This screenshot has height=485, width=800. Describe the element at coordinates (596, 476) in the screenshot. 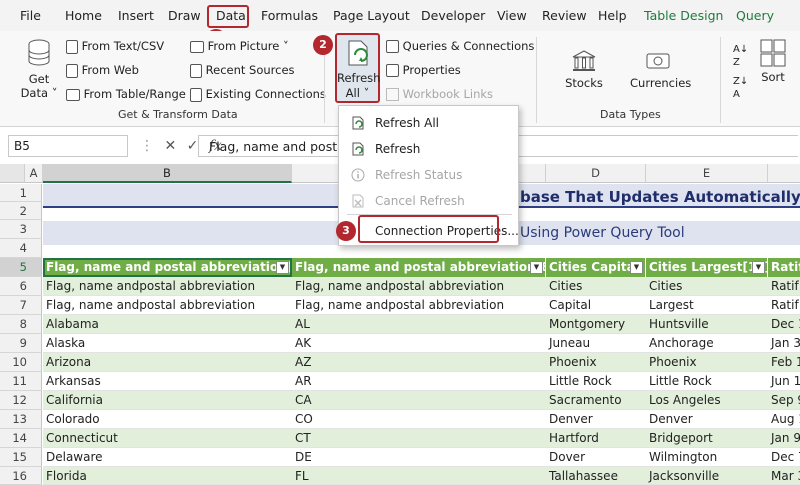

I see `table-cell: Tallahassee` at that location.